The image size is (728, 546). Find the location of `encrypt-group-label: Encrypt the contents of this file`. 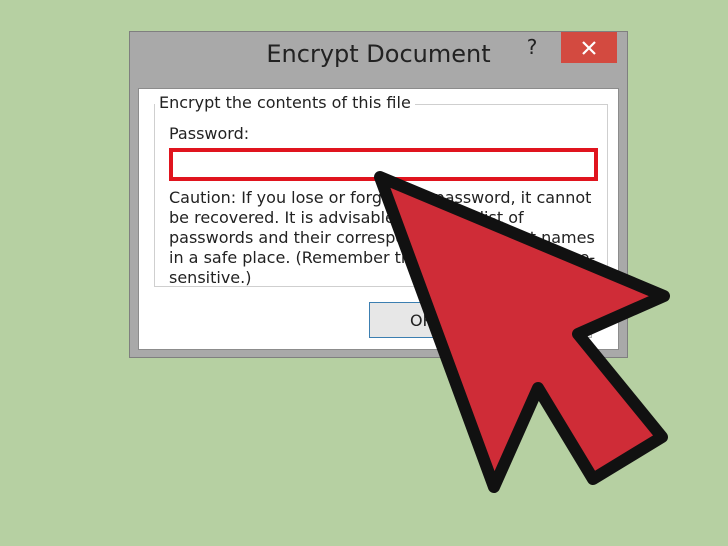

encrypt-group-label: Encrypt the contents of this file is located at coordinates (285, 102).